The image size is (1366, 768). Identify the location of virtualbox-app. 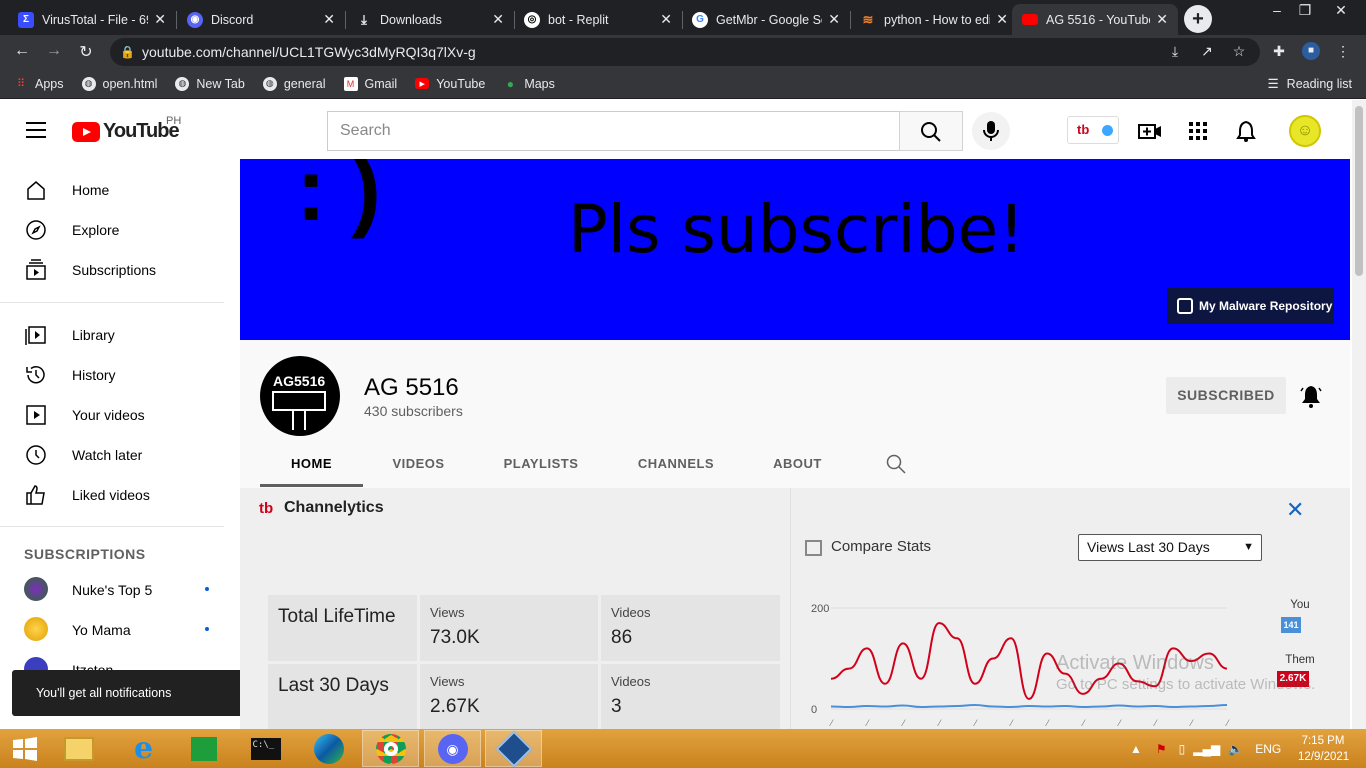
(513, 748).